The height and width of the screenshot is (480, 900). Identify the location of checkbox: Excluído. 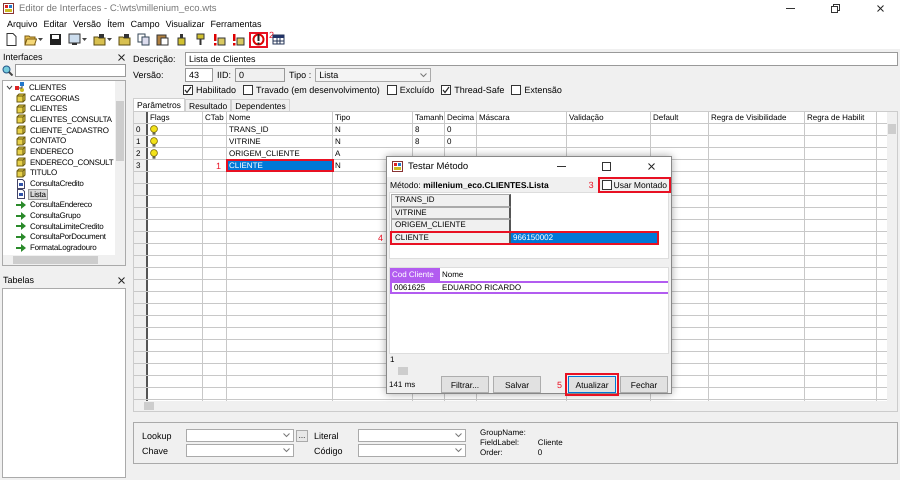
(410, 90).